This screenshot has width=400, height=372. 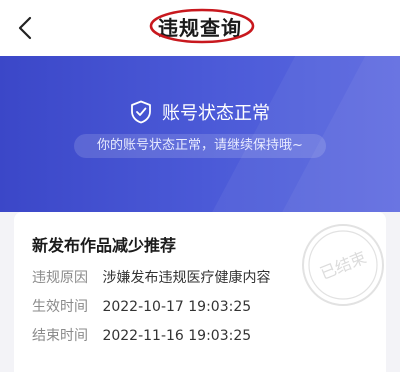 I want to click on stamp-text: 已结束, so click(x=343, y=266).